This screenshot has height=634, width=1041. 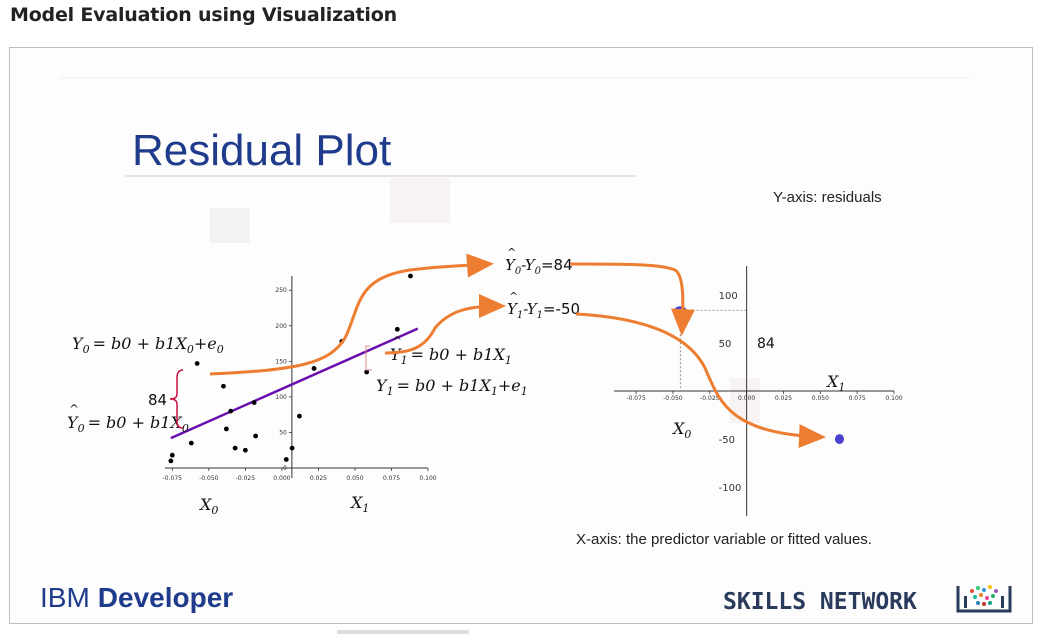 I want to click on left-x-tick-label: 0.050, so click(x=354, y=478).